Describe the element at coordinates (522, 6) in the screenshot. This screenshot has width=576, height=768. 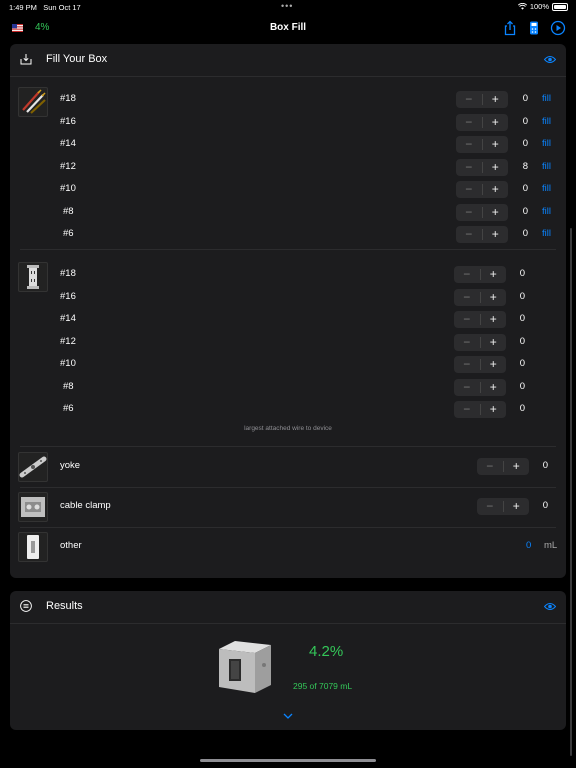
I see `wifi-icon` at that location.